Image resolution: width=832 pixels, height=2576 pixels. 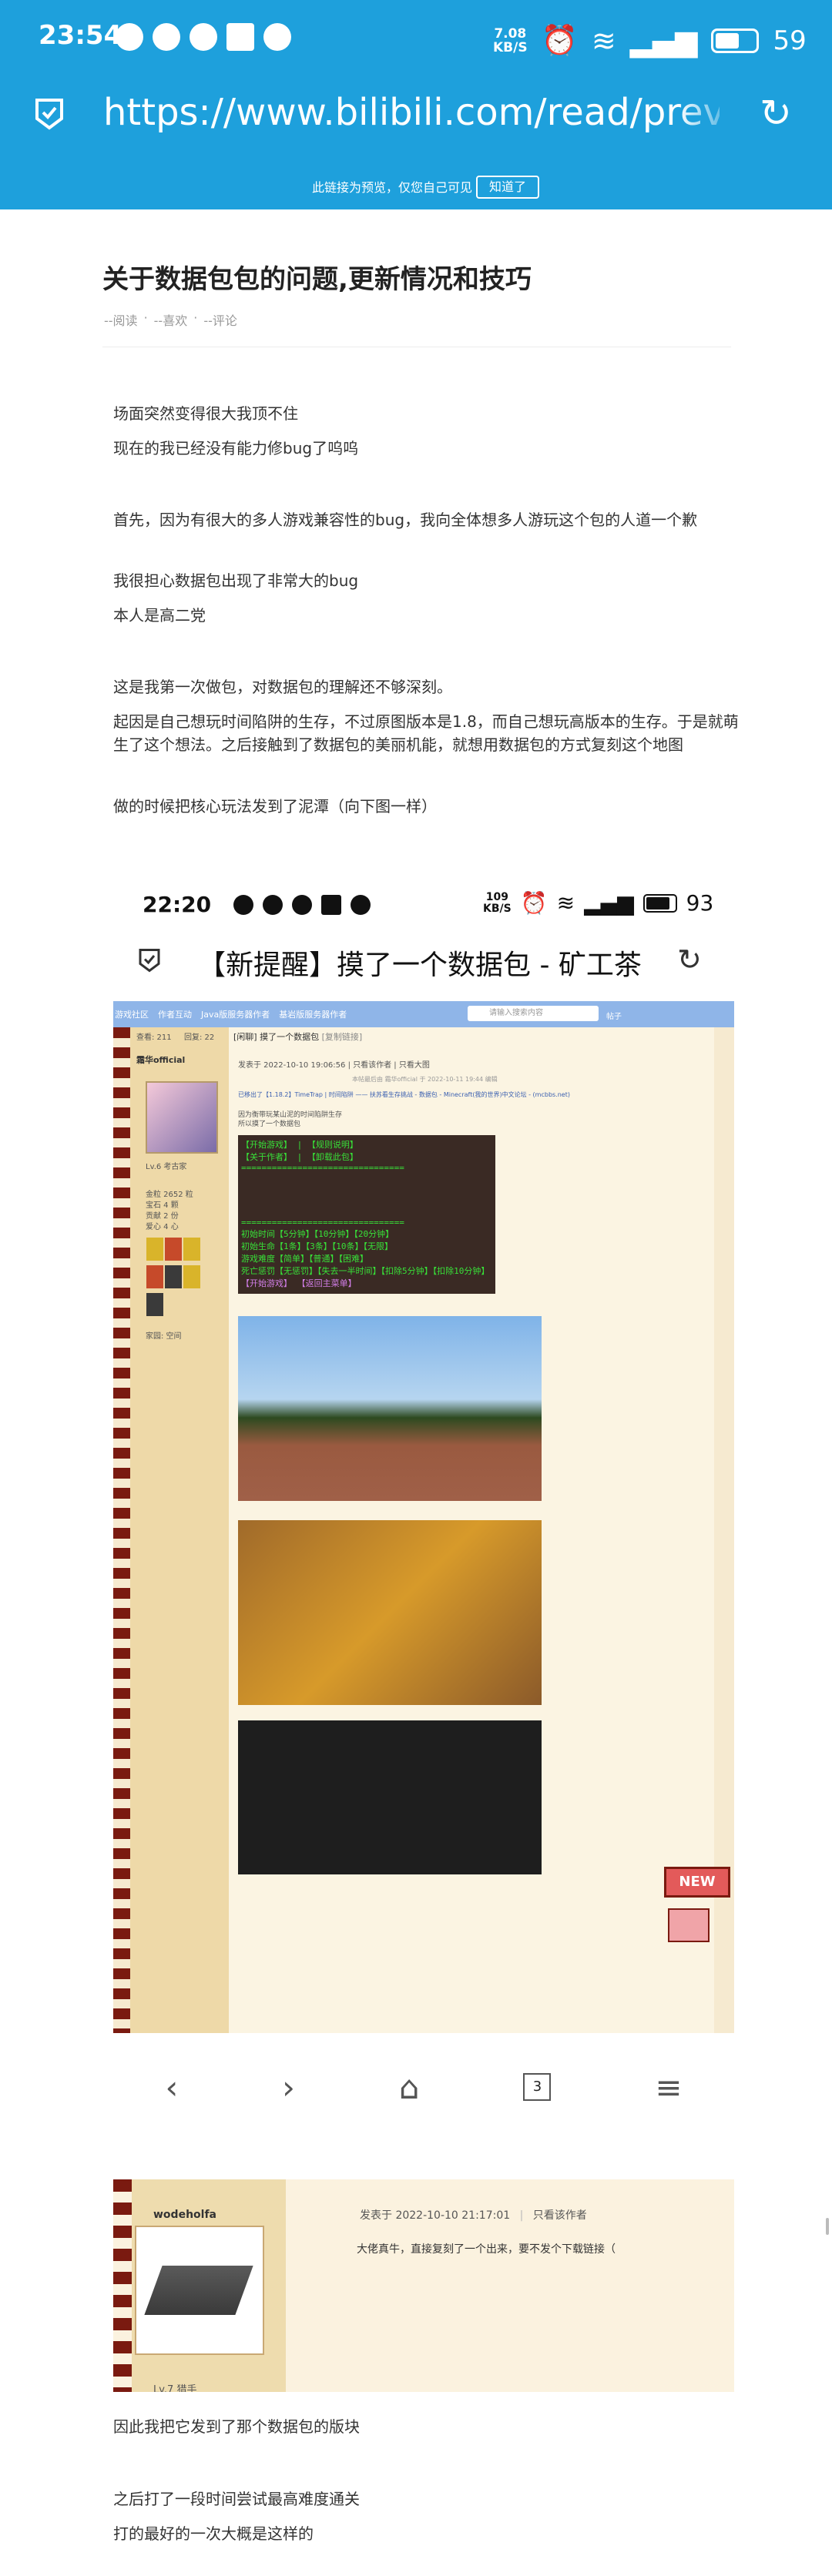 What do you see at coordinates (220, 320) in the screenshot?
I see `comment-count: --评论` at bounding box center [220, 320].